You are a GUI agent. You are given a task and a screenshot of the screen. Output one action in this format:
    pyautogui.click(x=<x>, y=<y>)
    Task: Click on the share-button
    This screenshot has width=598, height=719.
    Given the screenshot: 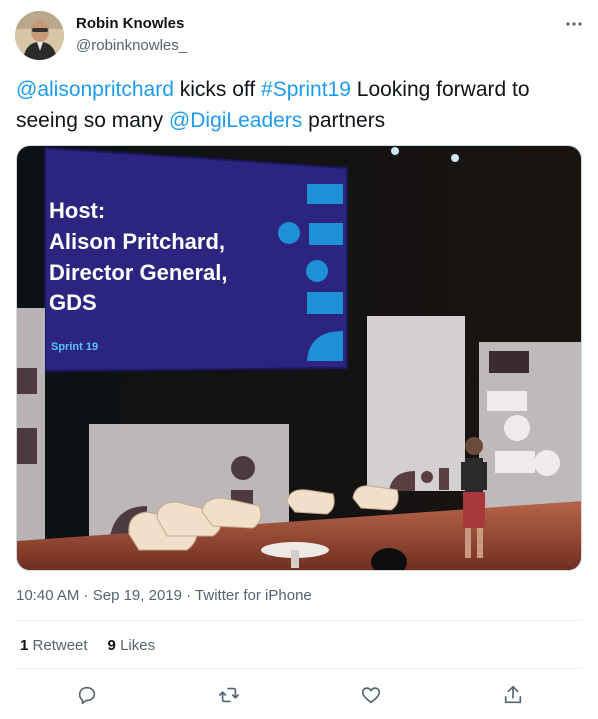 What is the action you would take?
    pyautogui.click(x=513, y=695)
    